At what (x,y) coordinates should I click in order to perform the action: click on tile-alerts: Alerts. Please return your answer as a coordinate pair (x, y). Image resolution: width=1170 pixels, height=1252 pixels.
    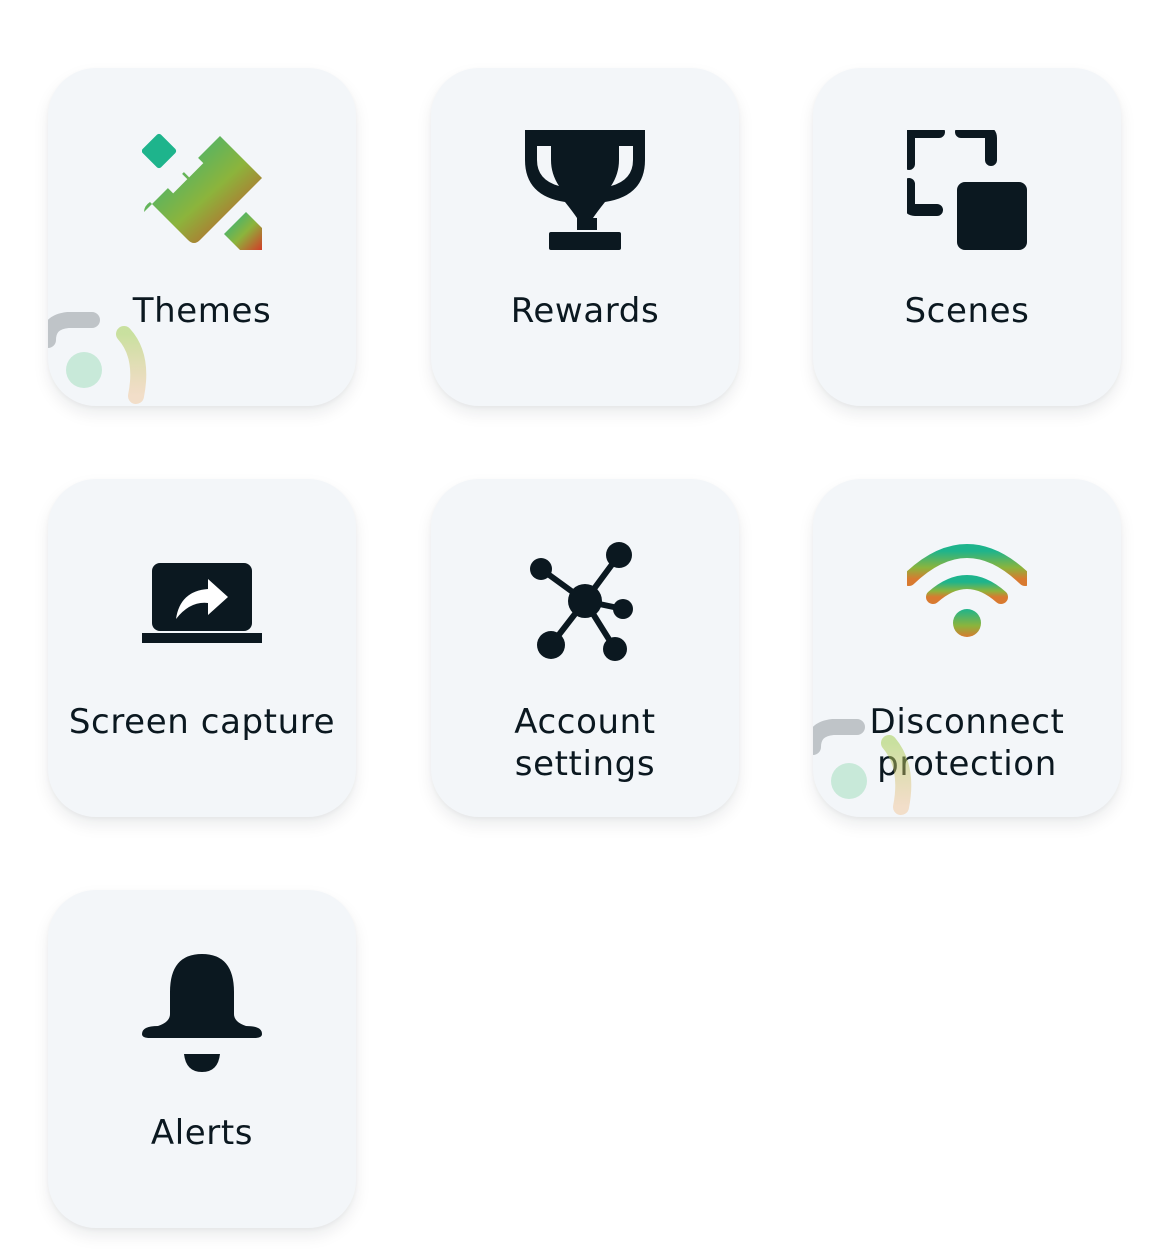
    Looking at the image, I should click on (202, 1059).